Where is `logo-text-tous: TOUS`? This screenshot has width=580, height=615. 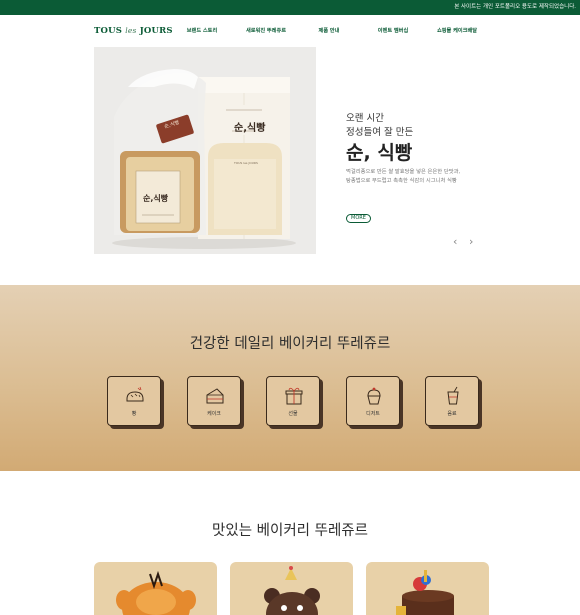 logo-text-tous: TOUS is located at coordinates (110, 31).